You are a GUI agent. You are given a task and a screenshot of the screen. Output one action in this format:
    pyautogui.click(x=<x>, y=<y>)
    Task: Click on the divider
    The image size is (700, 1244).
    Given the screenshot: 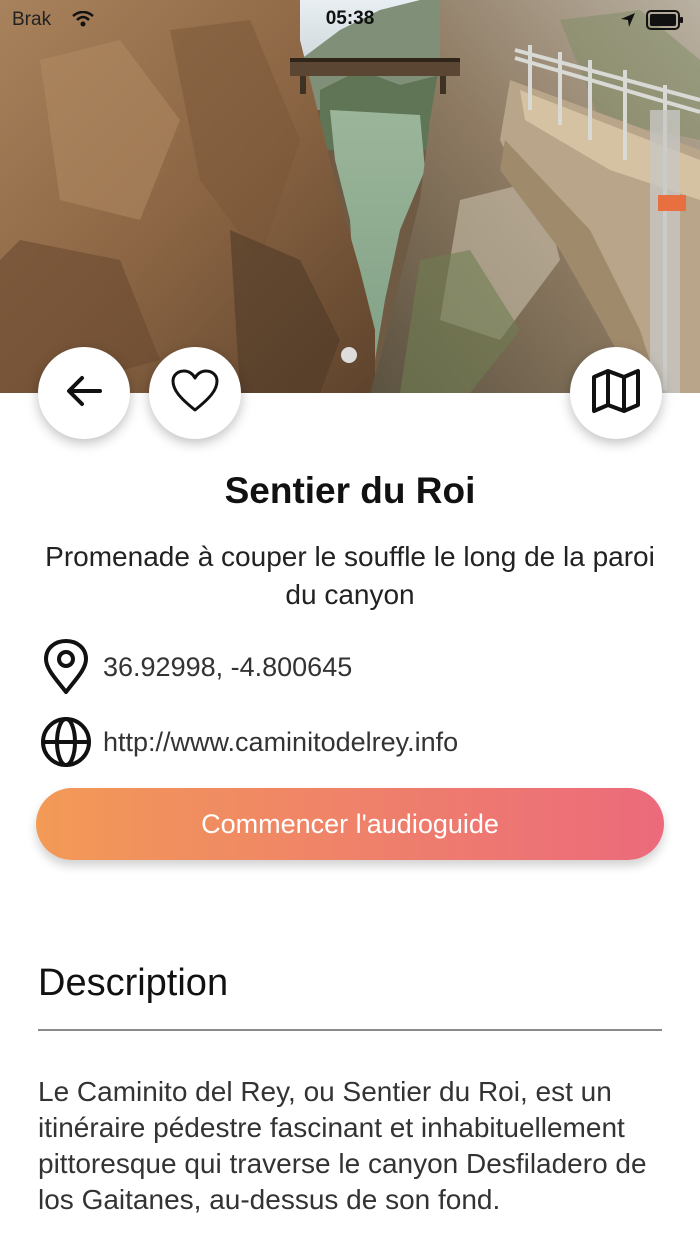 What is the action you would take?
    pyautogui.click(x=350, y=1030)
    